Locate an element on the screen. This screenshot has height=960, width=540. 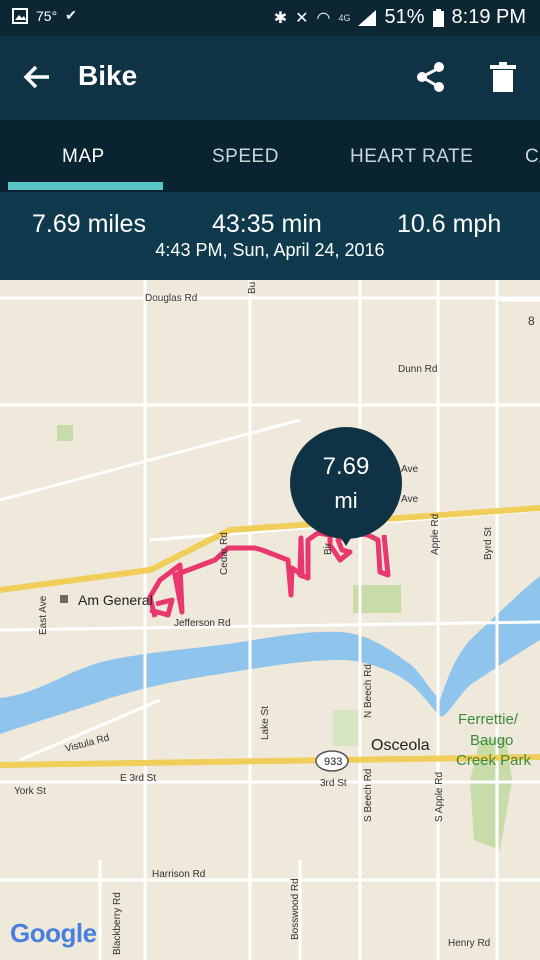
road-label: Byrd St is located at coordinates (488, 543).